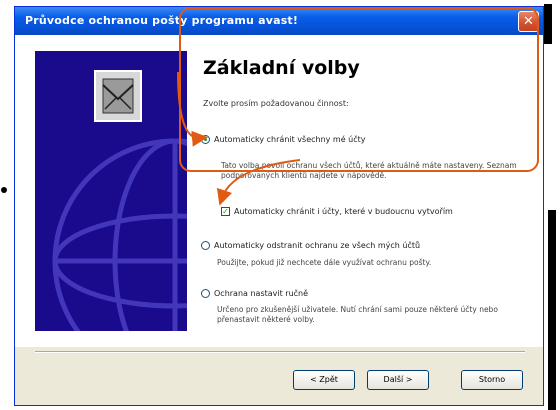 This screenshot has height=410, width=560. What do you see at coordinates (192, 109) in the screenshot?
I see `arrow-to-radio` at bounding box center [192, 109].